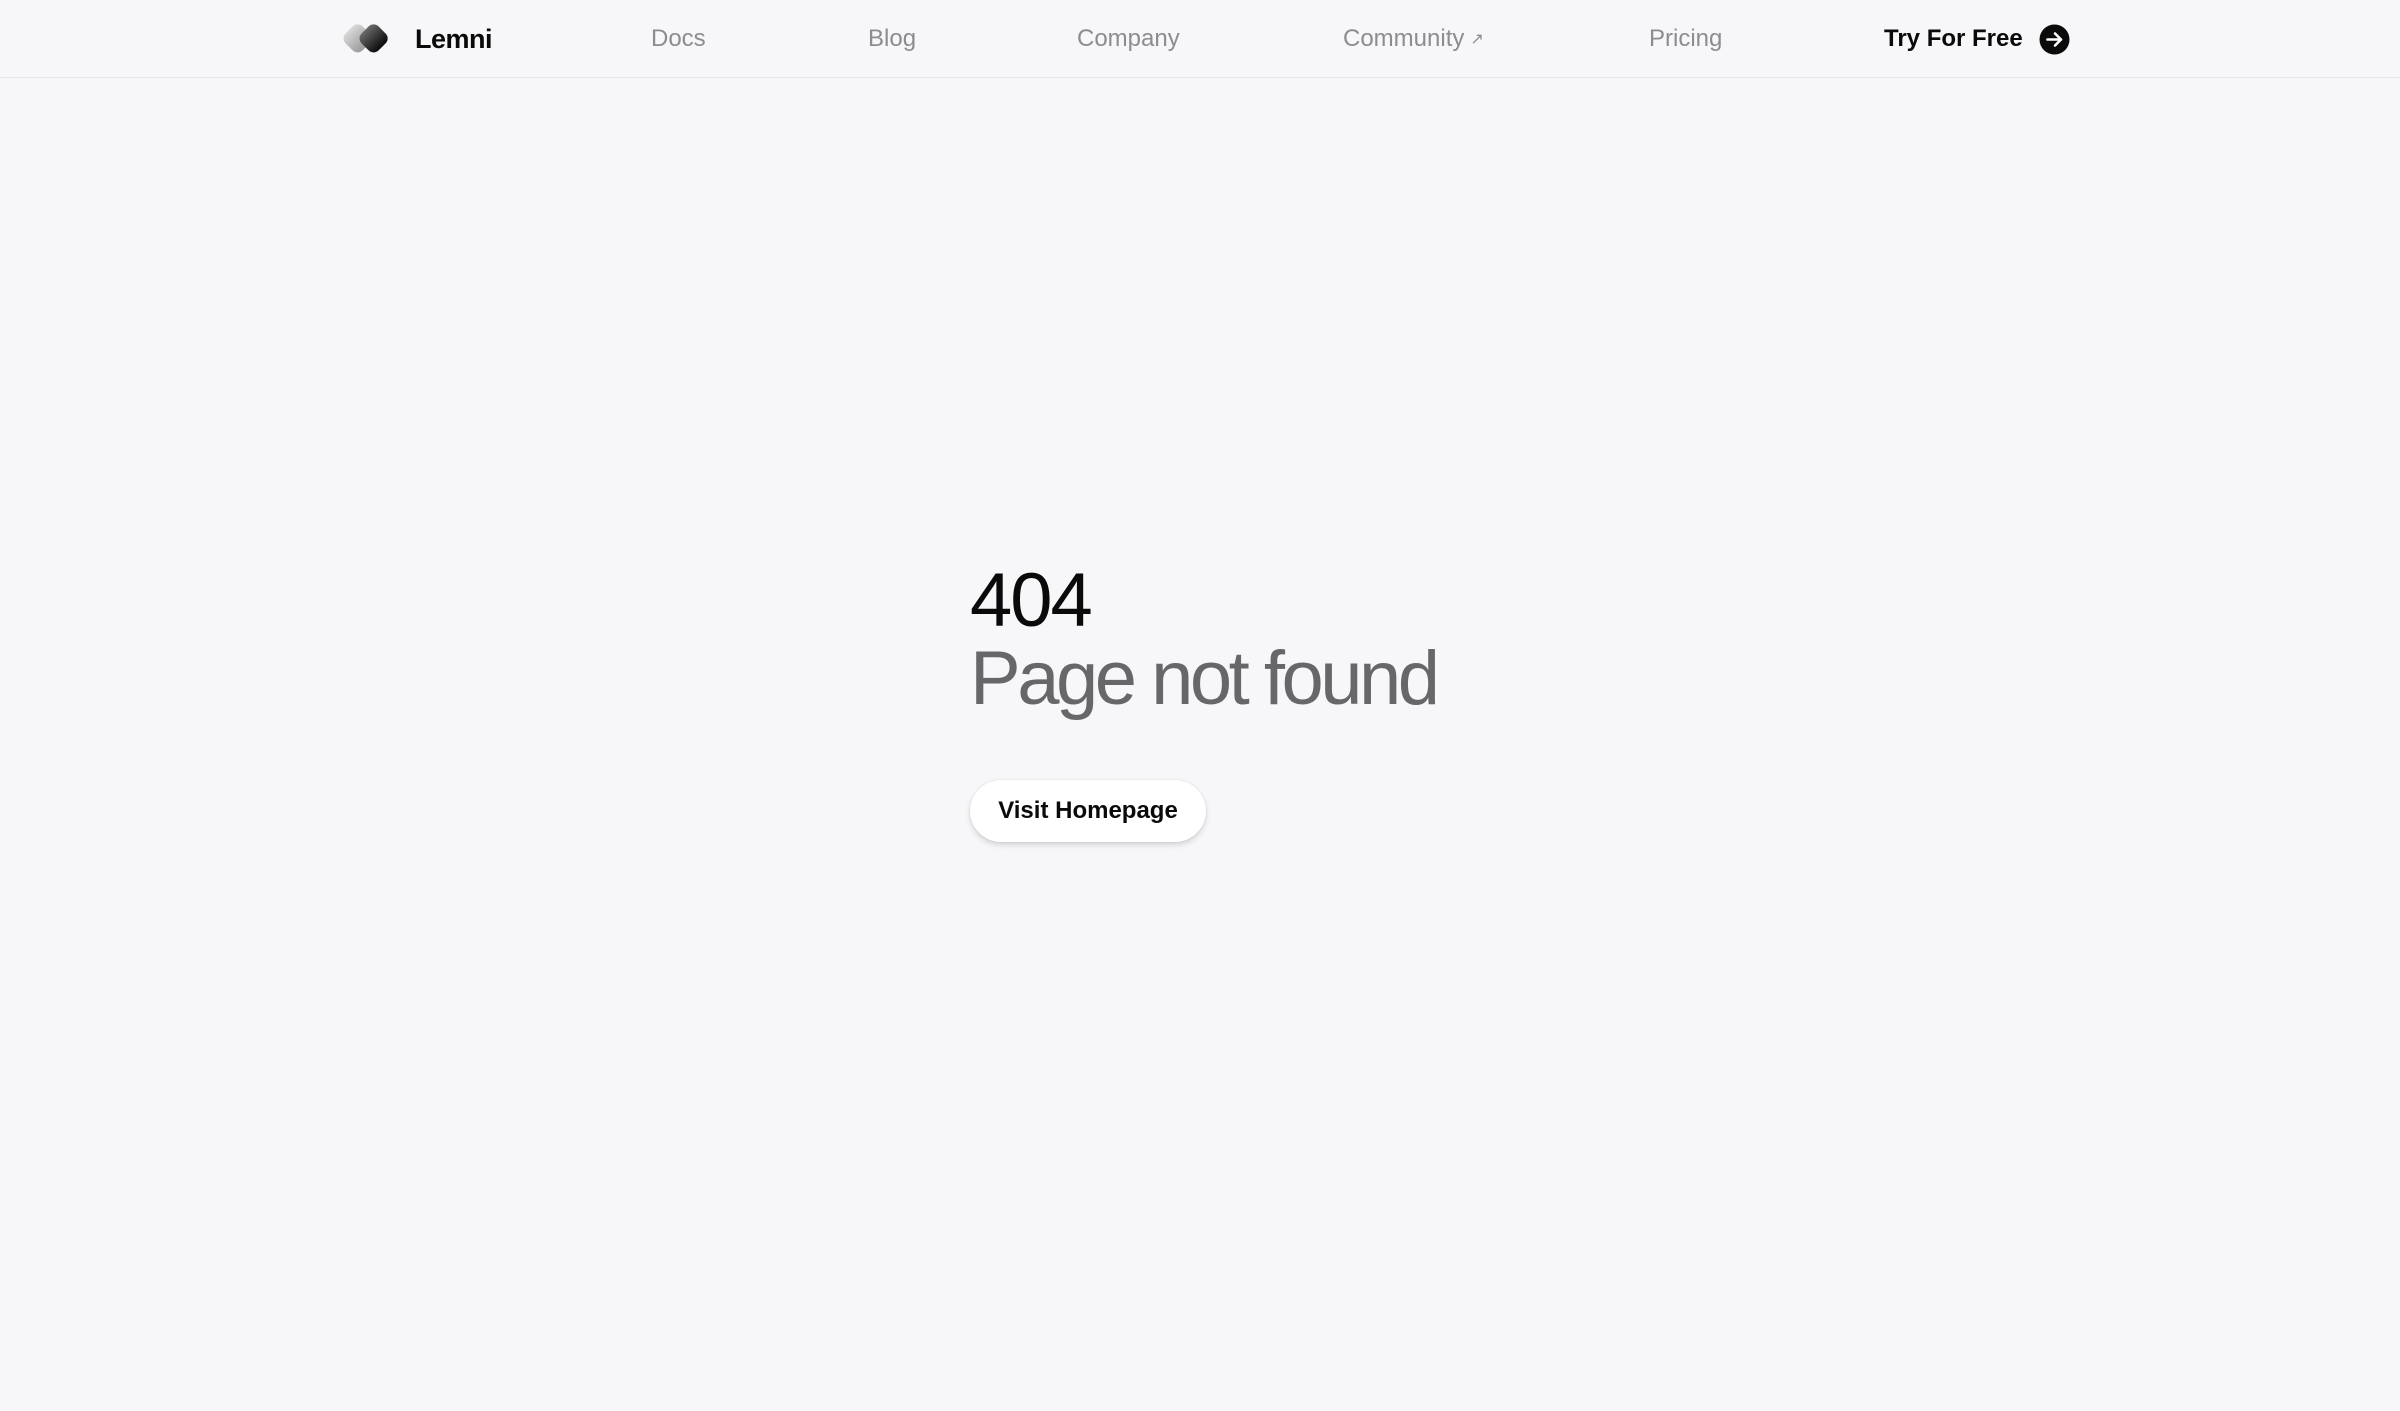 The height and width of the screenshot is (1411, 2400). I want to click on nav-link-pricing: Pricing, so click(1685, 39).